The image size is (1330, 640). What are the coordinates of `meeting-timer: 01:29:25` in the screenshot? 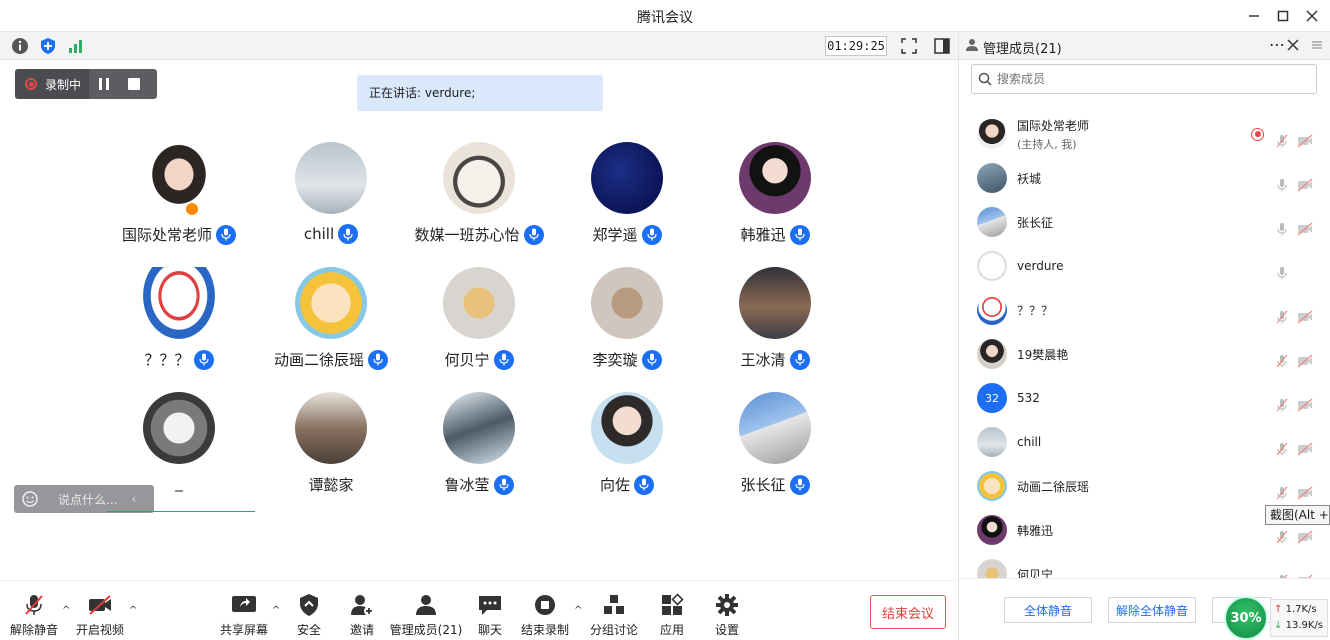 It's located at (856, 46).